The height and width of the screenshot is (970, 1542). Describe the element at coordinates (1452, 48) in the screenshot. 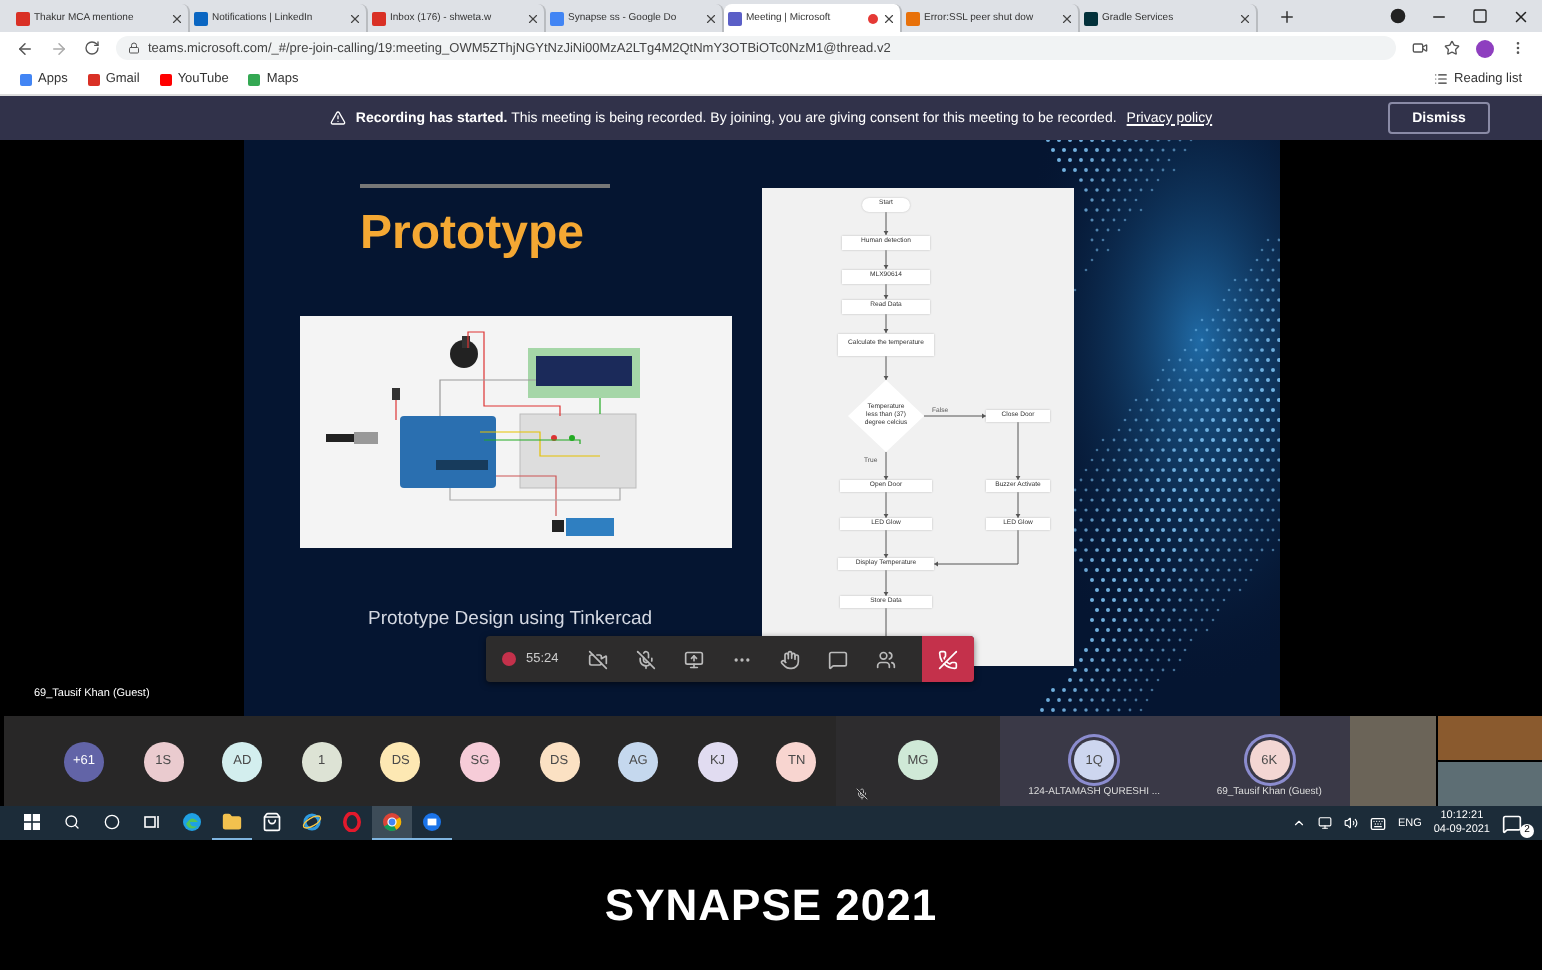

I see `star-icon` at that location.